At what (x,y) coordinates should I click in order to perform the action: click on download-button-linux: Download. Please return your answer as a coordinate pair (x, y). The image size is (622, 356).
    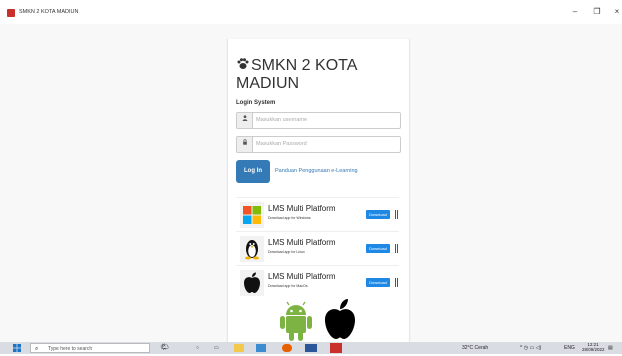
    Looking at the image, I should click on (378, 248).